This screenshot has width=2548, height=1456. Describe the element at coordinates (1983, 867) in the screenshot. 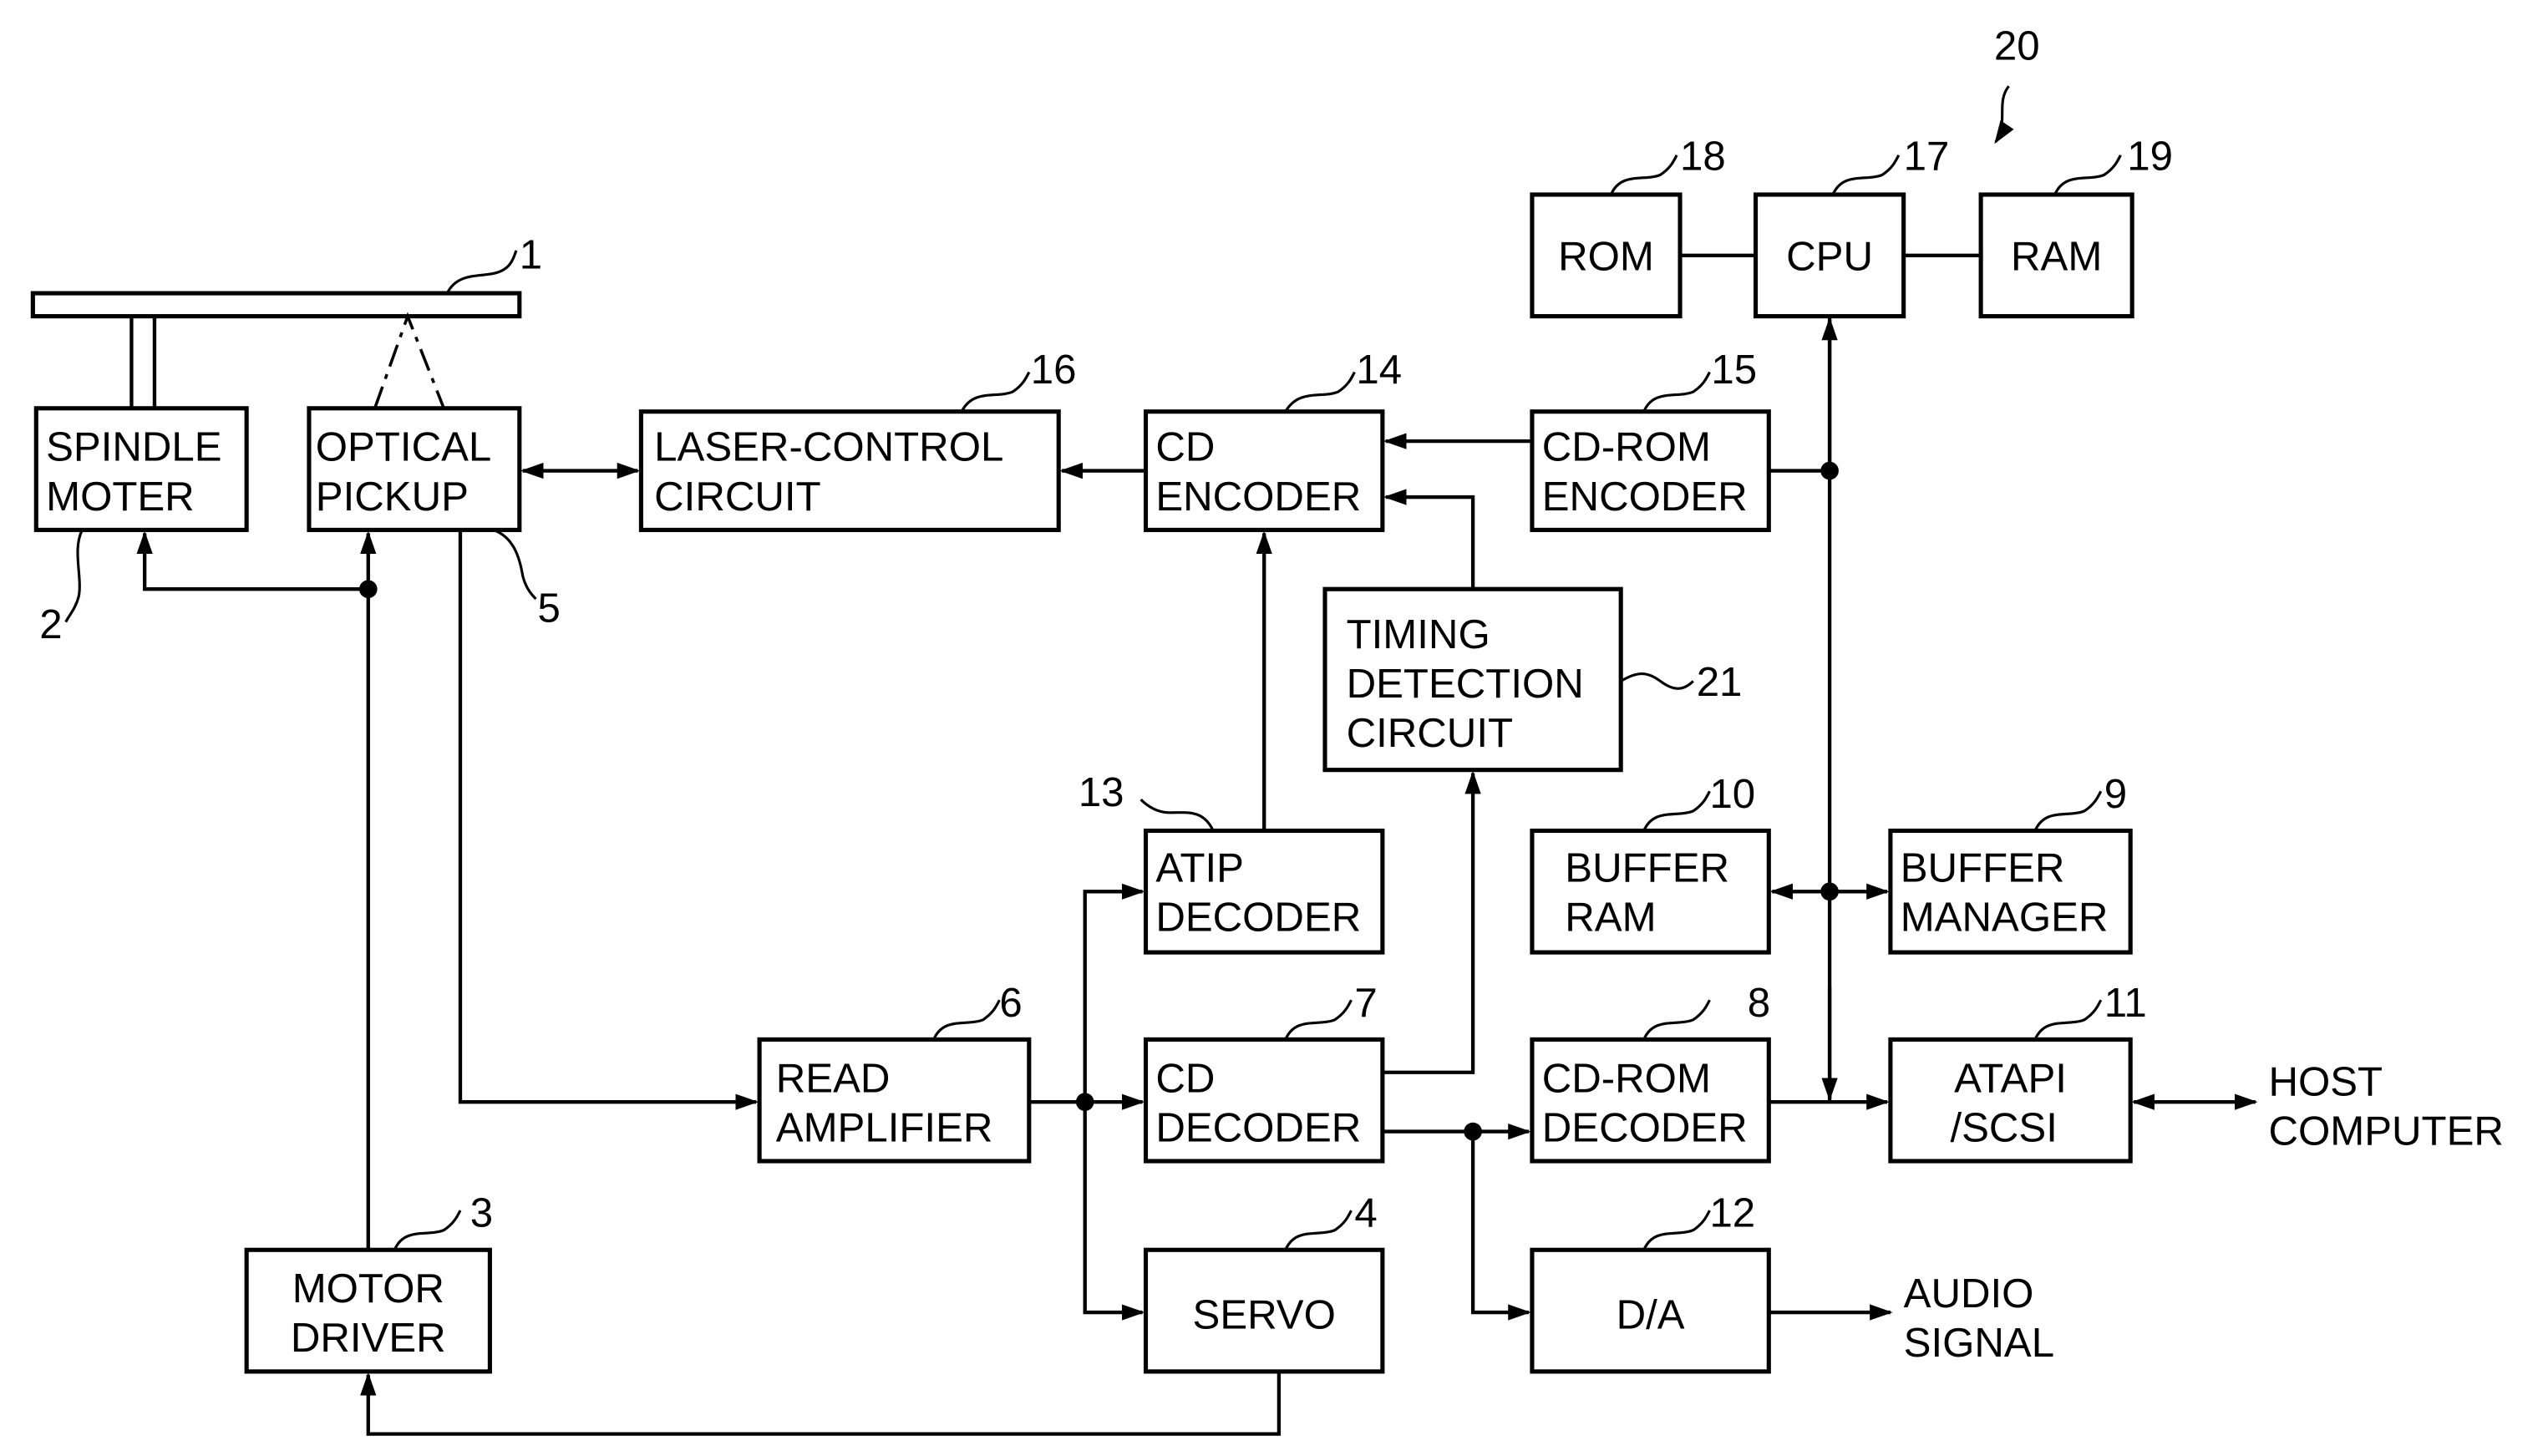

I see `buffer-manager-label-1: BUFFER` at that location.